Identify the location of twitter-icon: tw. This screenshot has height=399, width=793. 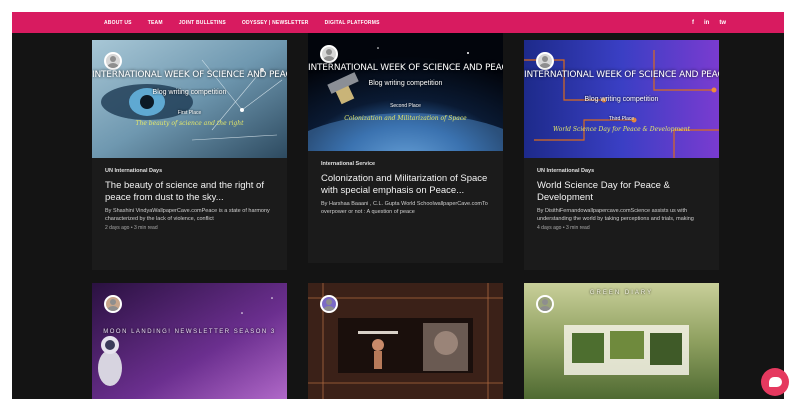
(722, 23).